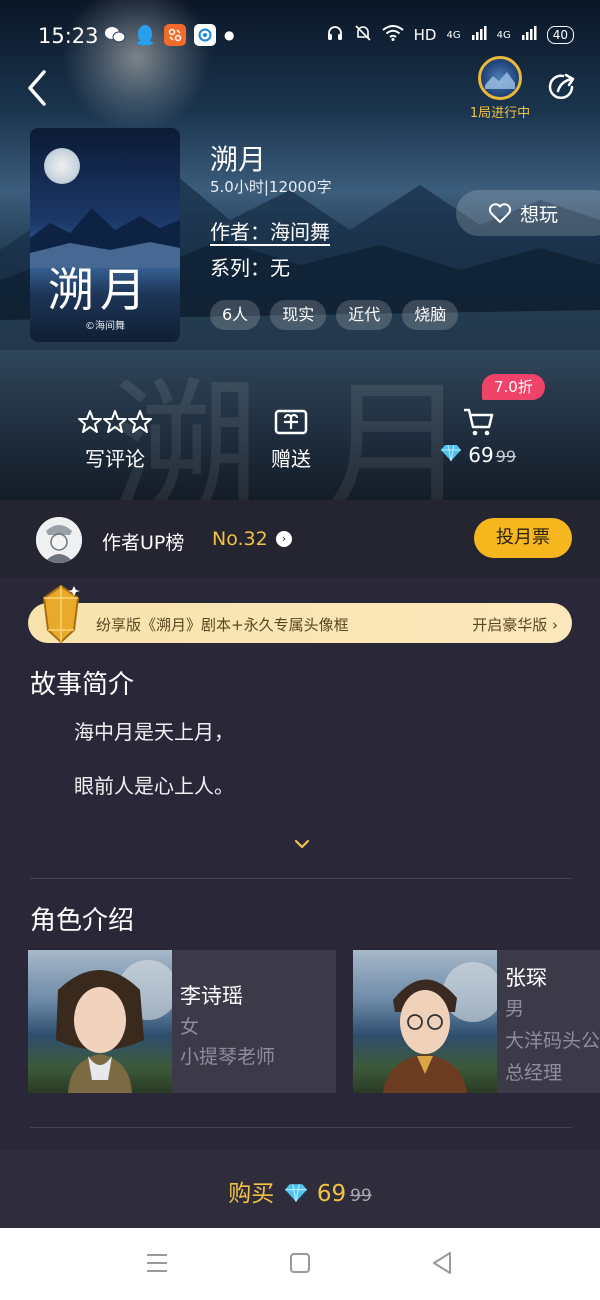 The image size is (600, 1300). I want to click on buy-bar: 购买 69 99, so click(300, 1189).